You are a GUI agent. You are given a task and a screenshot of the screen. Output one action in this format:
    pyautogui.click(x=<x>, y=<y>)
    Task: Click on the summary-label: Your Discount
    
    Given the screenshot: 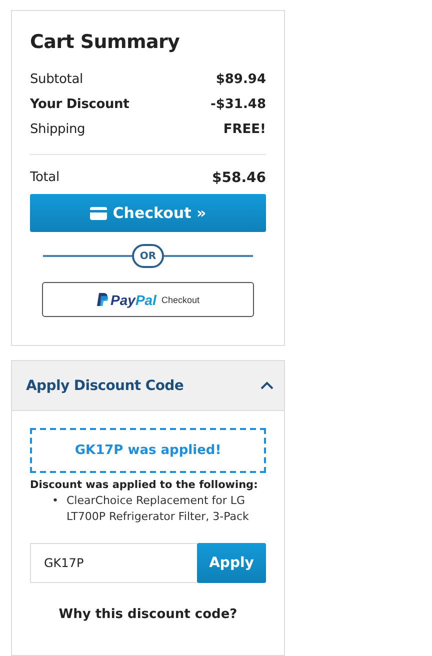 What is the action you would take?
    pyautogui.click(x=80, y=104)
    